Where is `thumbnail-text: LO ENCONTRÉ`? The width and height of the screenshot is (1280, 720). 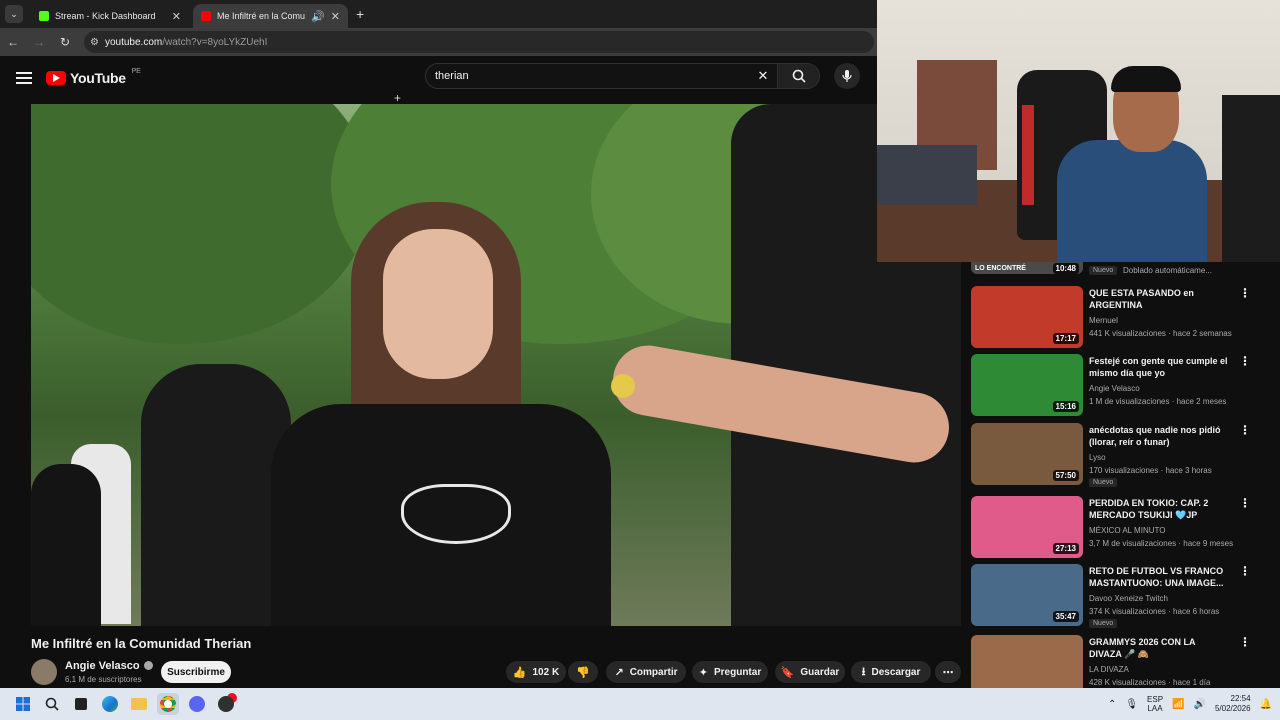 thumbnail-text: LO ENCONTRÉ is located at coordinates (1000, 268).